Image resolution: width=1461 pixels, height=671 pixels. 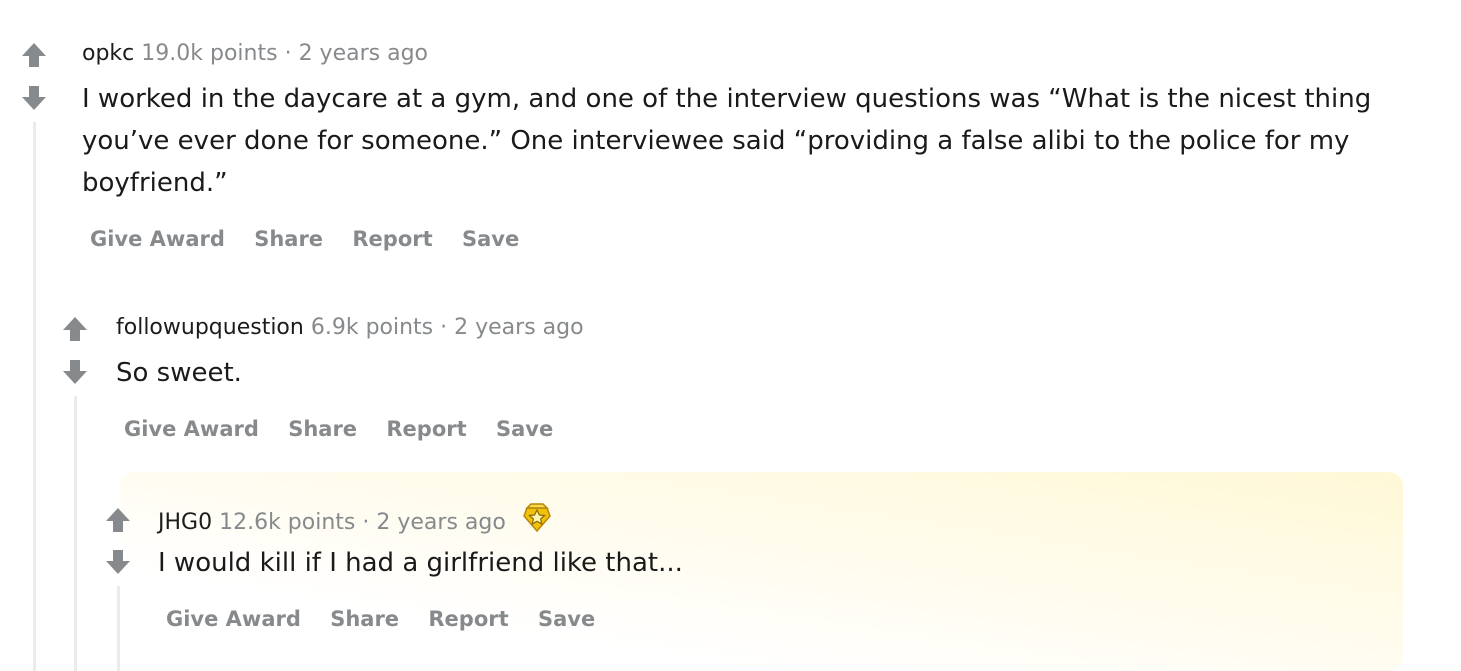 I want to click on comment-points: 19.0k points, so click(x=209, y=53).